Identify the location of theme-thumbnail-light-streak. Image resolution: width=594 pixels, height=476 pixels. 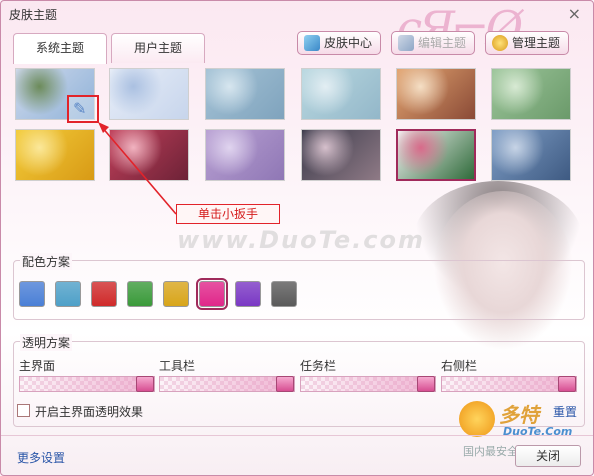
(341, 155).